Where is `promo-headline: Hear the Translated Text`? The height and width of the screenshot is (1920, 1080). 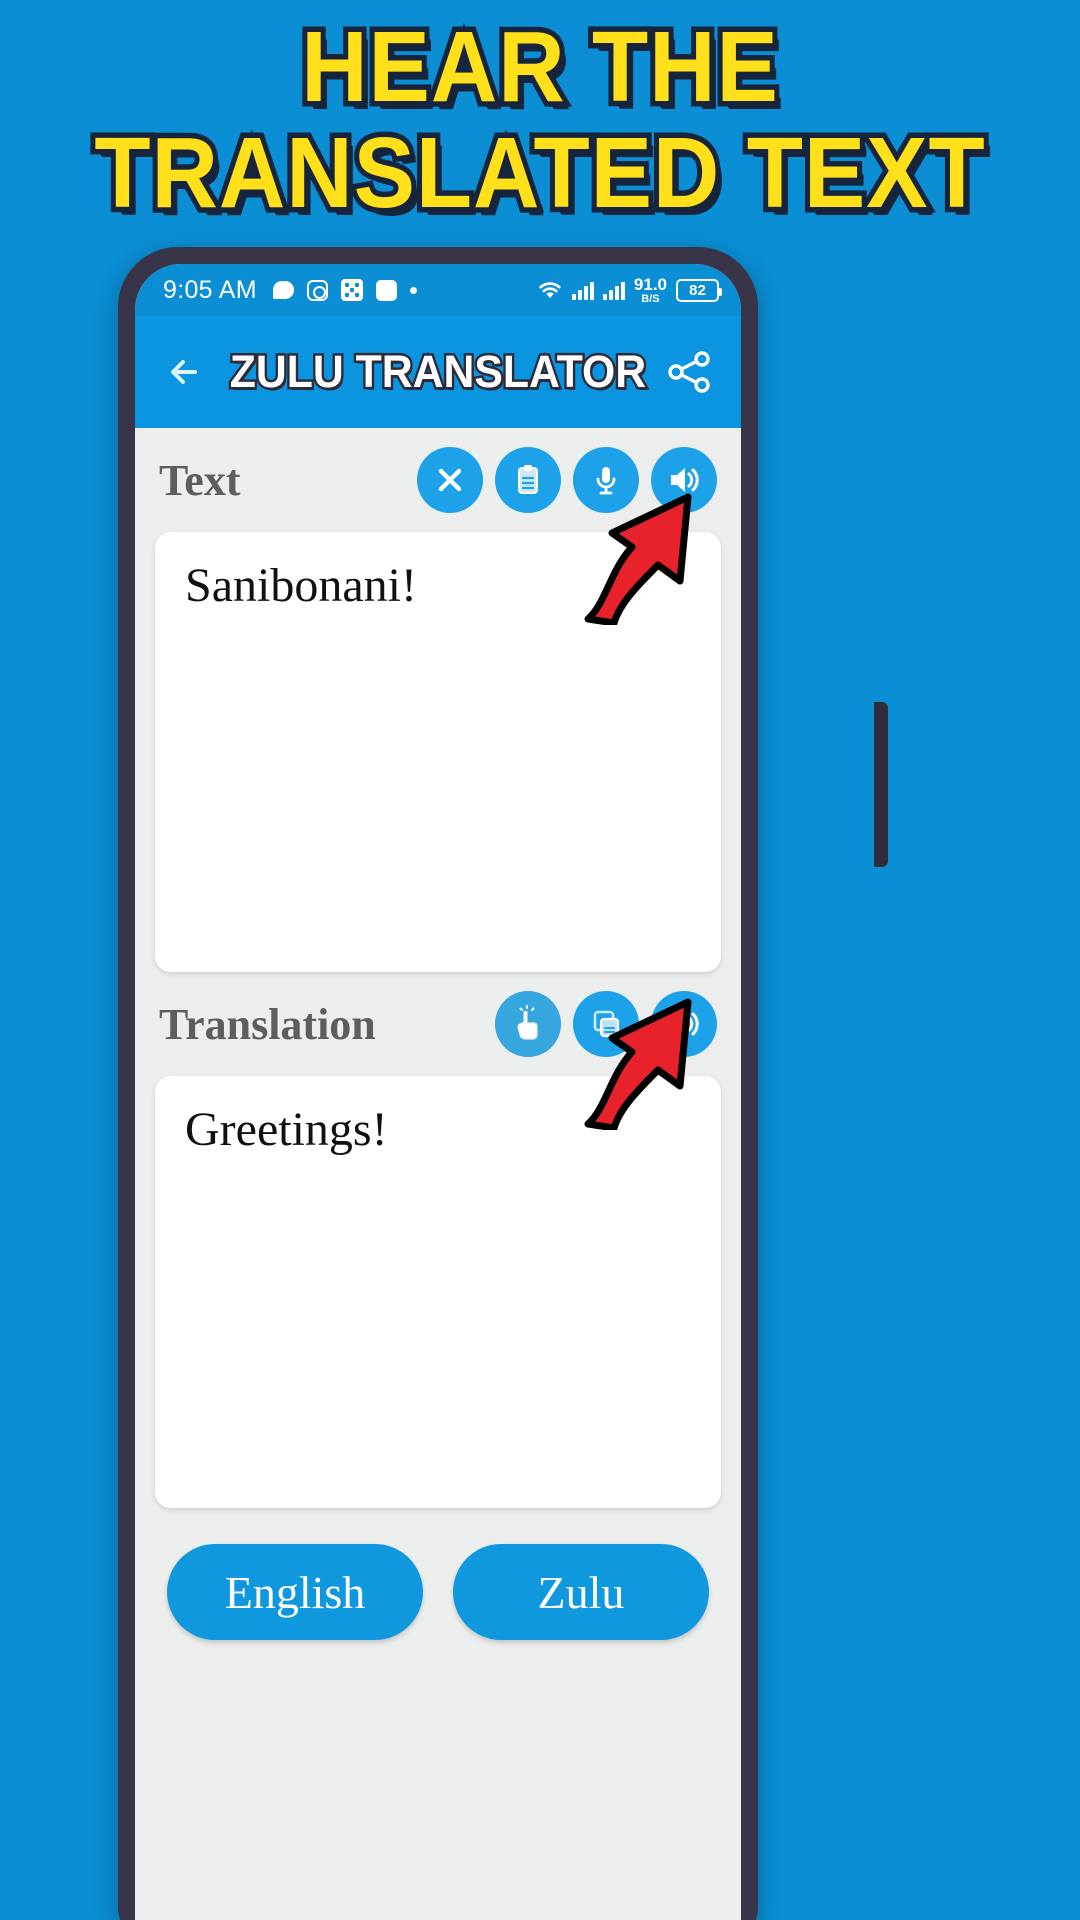 promo-headline: Hear the Translated Text is located at coordinates (540, 120).